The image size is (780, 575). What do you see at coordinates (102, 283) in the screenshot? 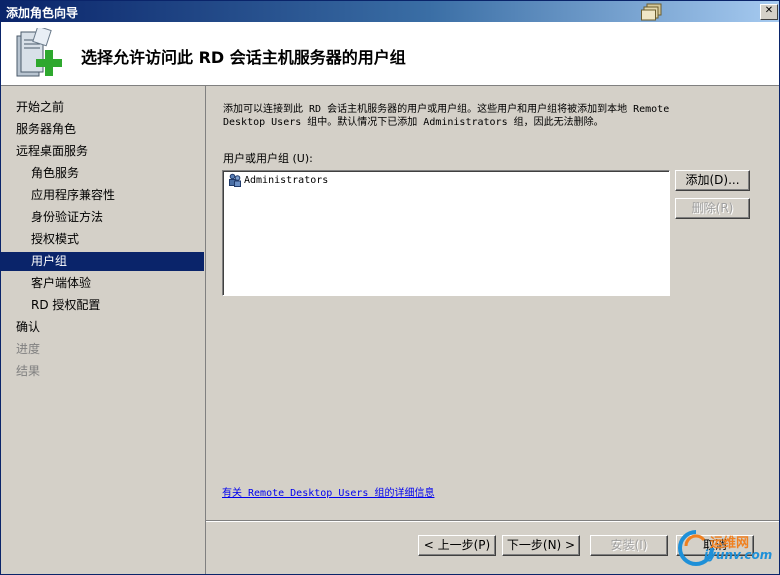
I see `step-client-experience: 客户端体验` at bounding box center [102, 283].